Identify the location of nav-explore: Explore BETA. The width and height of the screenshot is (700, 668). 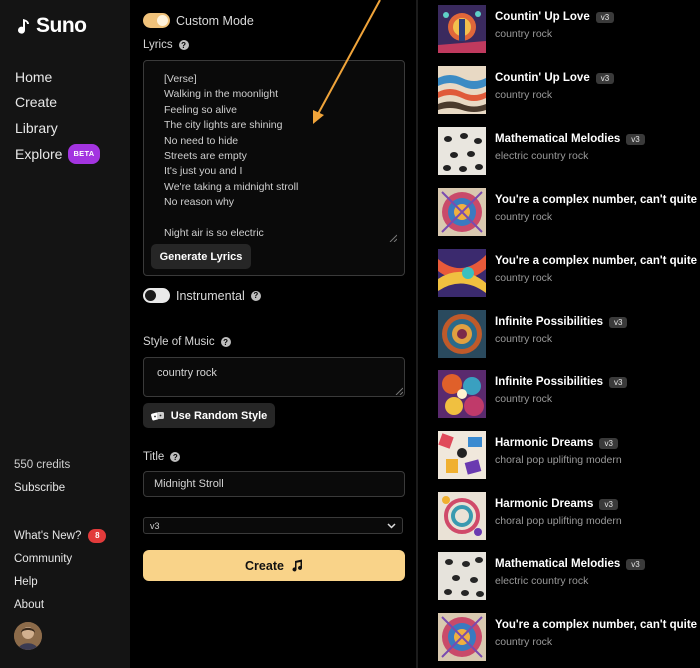
(57, 154).